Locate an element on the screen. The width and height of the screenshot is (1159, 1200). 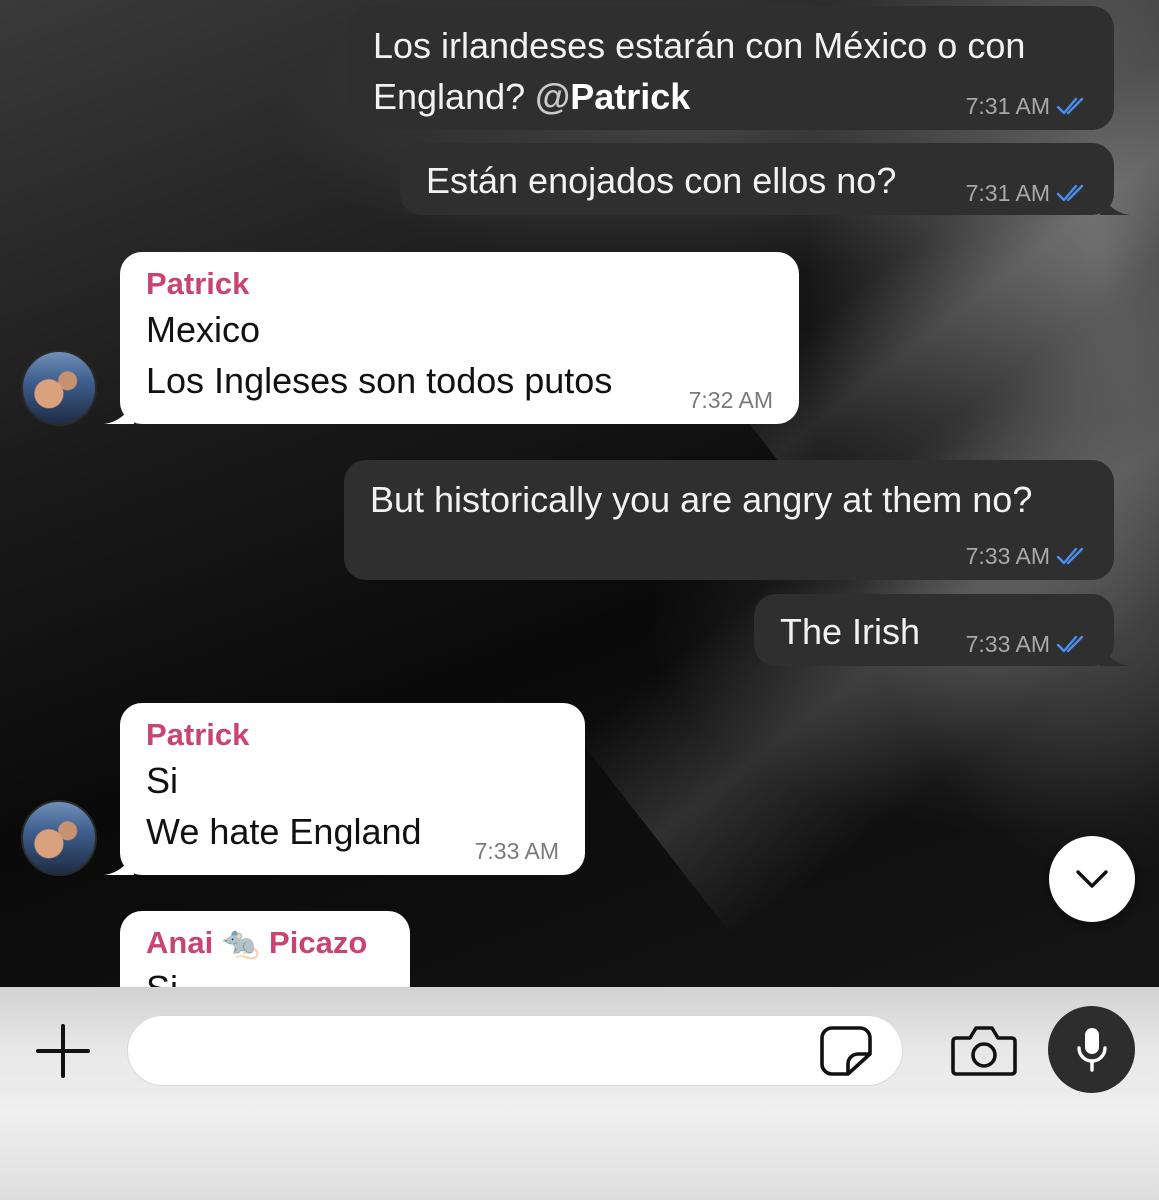
incoming-message: Patrick Si We hate England 7:33 AM is located at coordinates (344, 789).